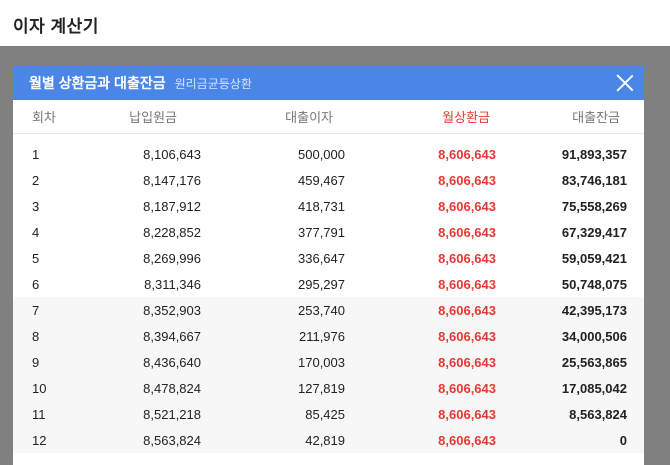  Describe the element at coordinates (428, 117) in the screenshot. I see `header-monthly-payment: 월상환금` at that location.